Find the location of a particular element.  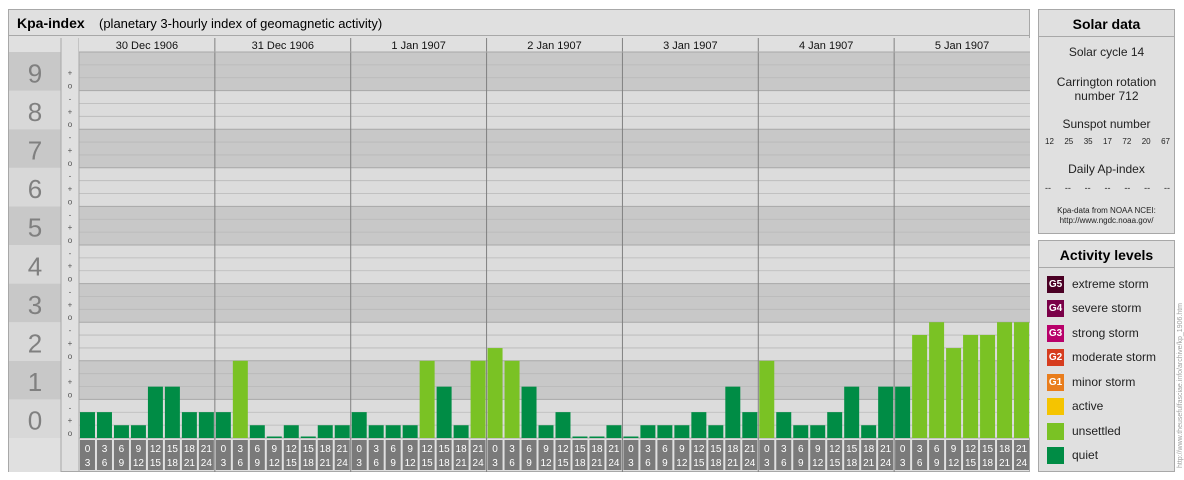

level-minor-storm: G1 minor storm is located at coordinates (1111, 383).